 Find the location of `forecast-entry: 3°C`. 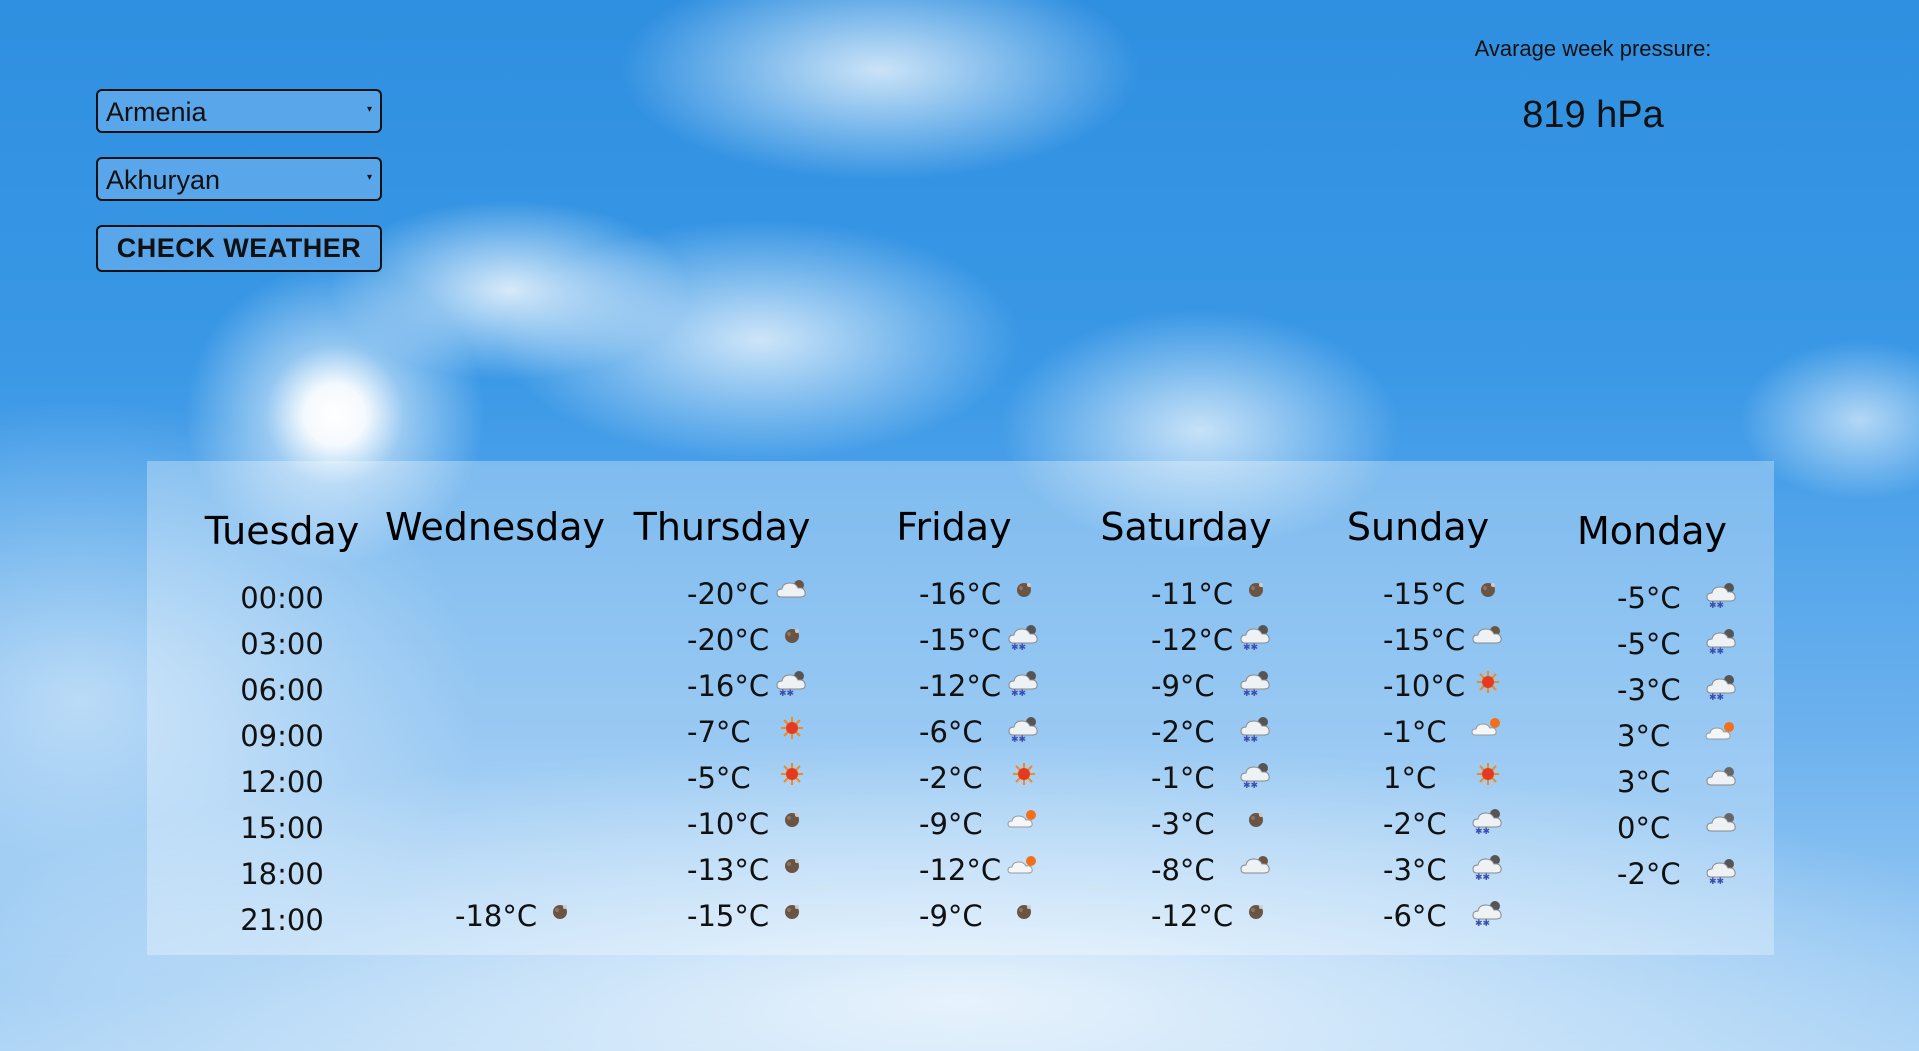

forecast-entry: 3°C is located at coordinates (1652, 739).